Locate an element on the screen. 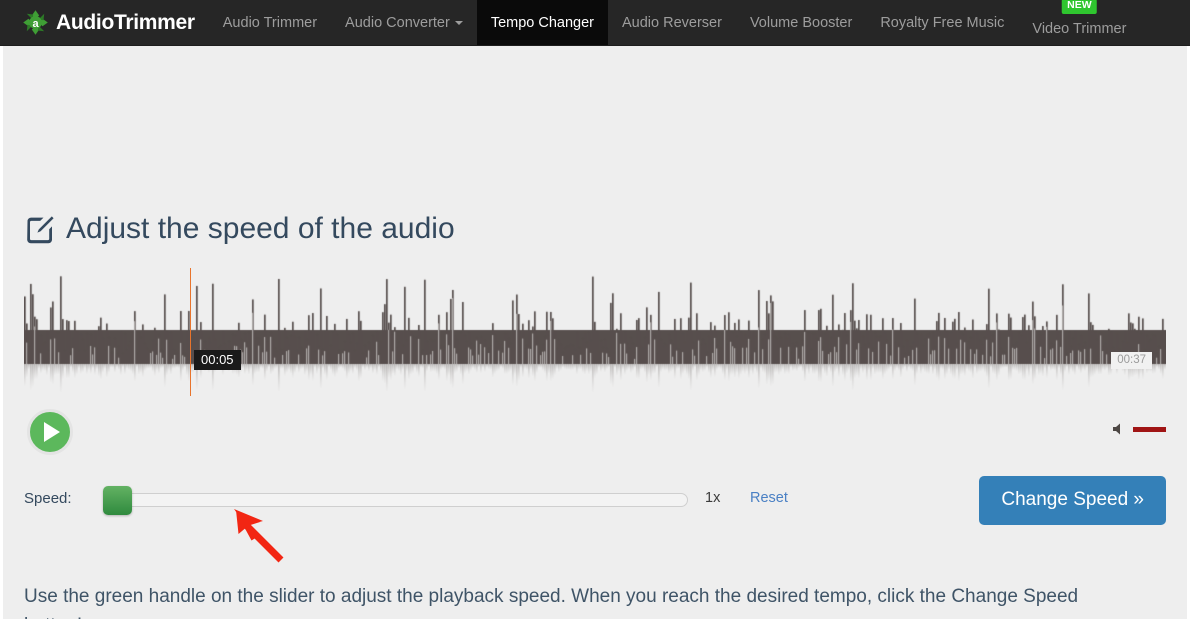 The width and height of the screenshot is (1190, 619). nav-item-label: Audio Reverser is located at coordinates (672, 22).